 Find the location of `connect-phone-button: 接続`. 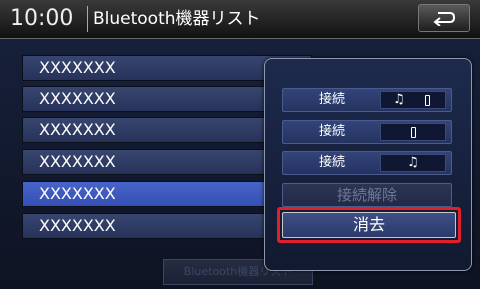

connect-phone-button: 接続 is located at coordinates (367, 132).